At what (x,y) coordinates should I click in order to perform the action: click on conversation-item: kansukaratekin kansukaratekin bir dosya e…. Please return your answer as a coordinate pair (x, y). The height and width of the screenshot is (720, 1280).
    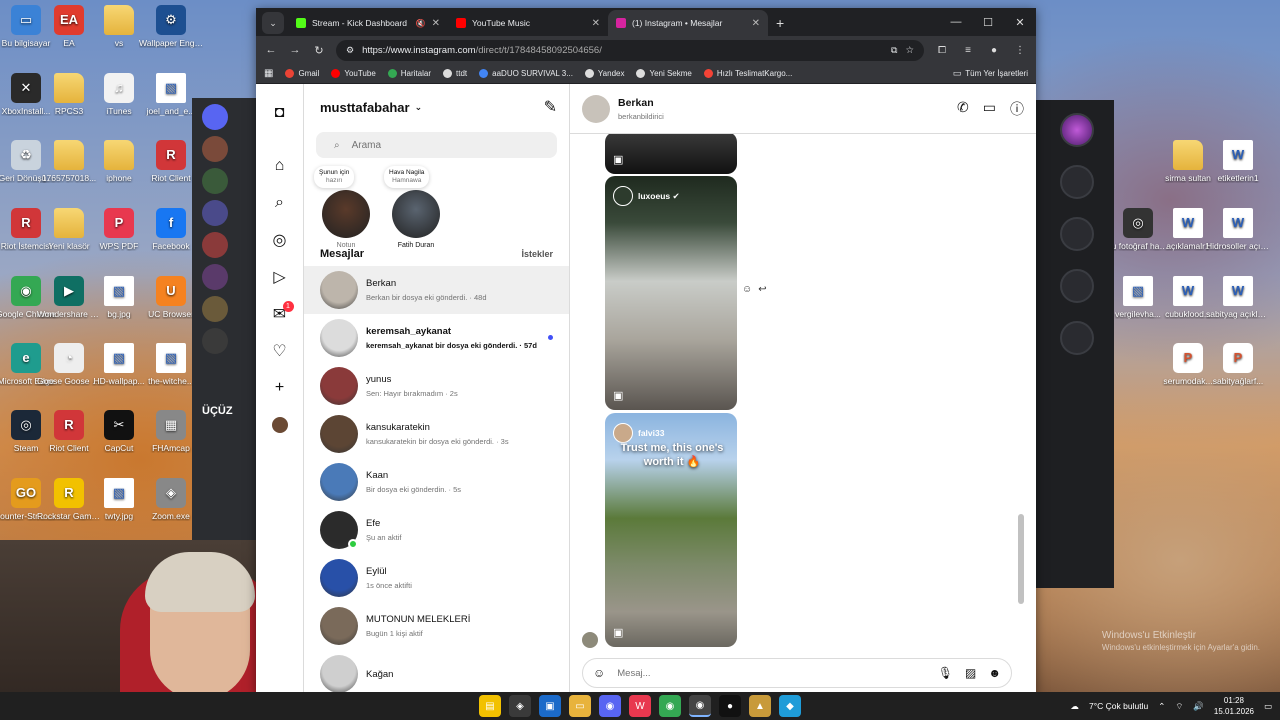
    Looking at the image, I should click on (436, 434).